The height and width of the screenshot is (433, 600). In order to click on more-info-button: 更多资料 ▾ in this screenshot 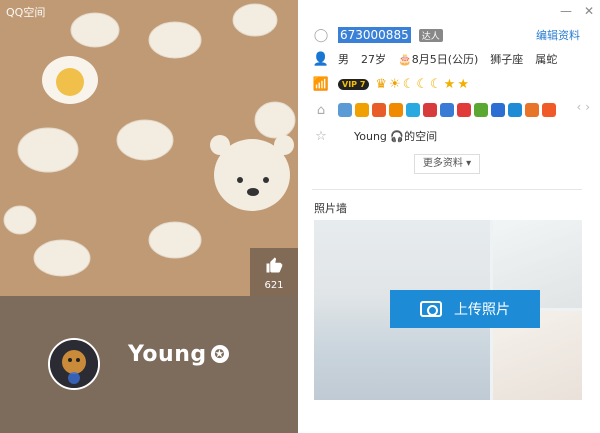, I will do `click(447, 164)`.